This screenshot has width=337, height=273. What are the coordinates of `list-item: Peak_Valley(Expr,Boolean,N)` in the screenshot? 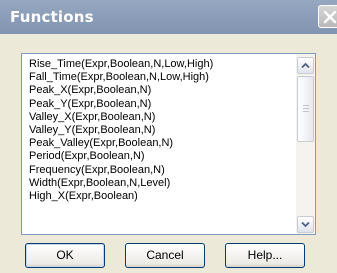 It's located at (159, 143).